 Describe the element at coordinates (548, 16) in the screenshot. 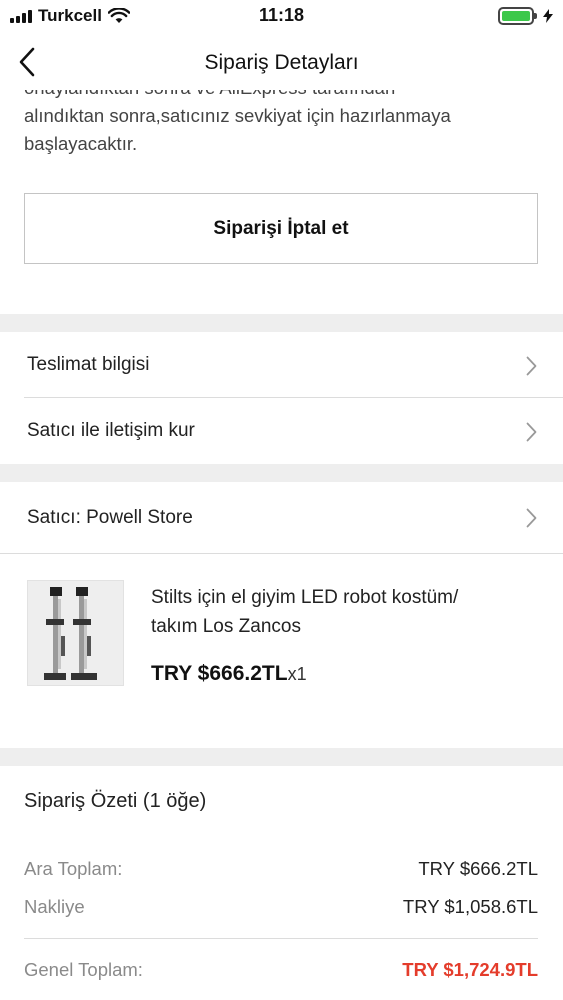

I see `charging-bolt-icon` at that location.